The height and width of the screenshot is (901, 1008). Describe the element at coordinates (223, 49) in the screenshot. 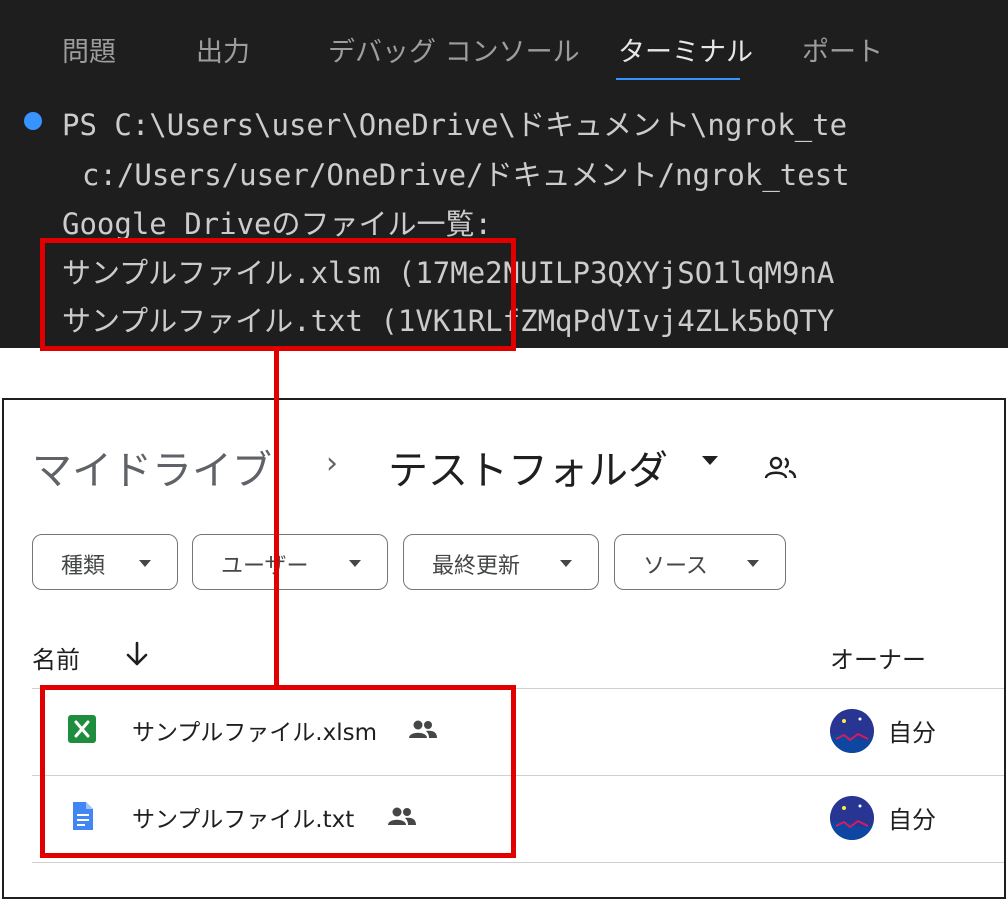

I see `tab-output: 出力` at that location.